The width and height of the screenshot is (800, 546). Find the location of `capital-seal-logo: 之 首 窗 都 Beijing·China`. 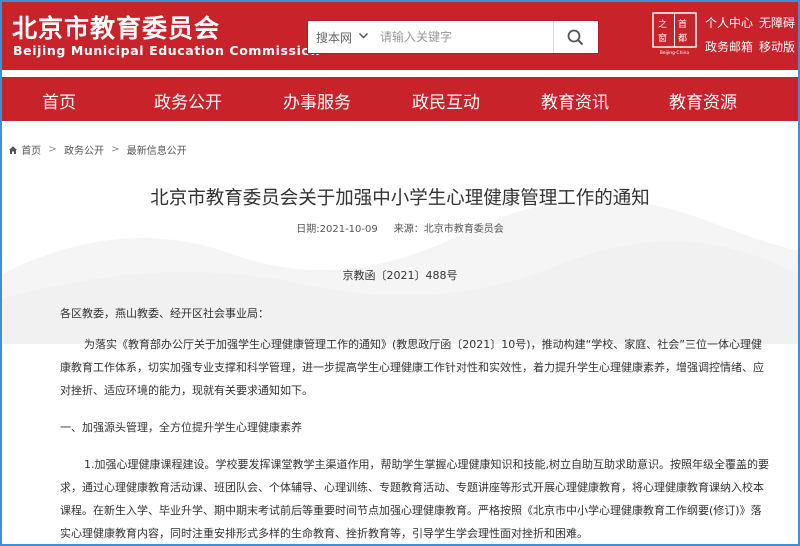

capital-seal-logo: 之 首 窗 都 Beijing·China is located at coordinates (674, 34).